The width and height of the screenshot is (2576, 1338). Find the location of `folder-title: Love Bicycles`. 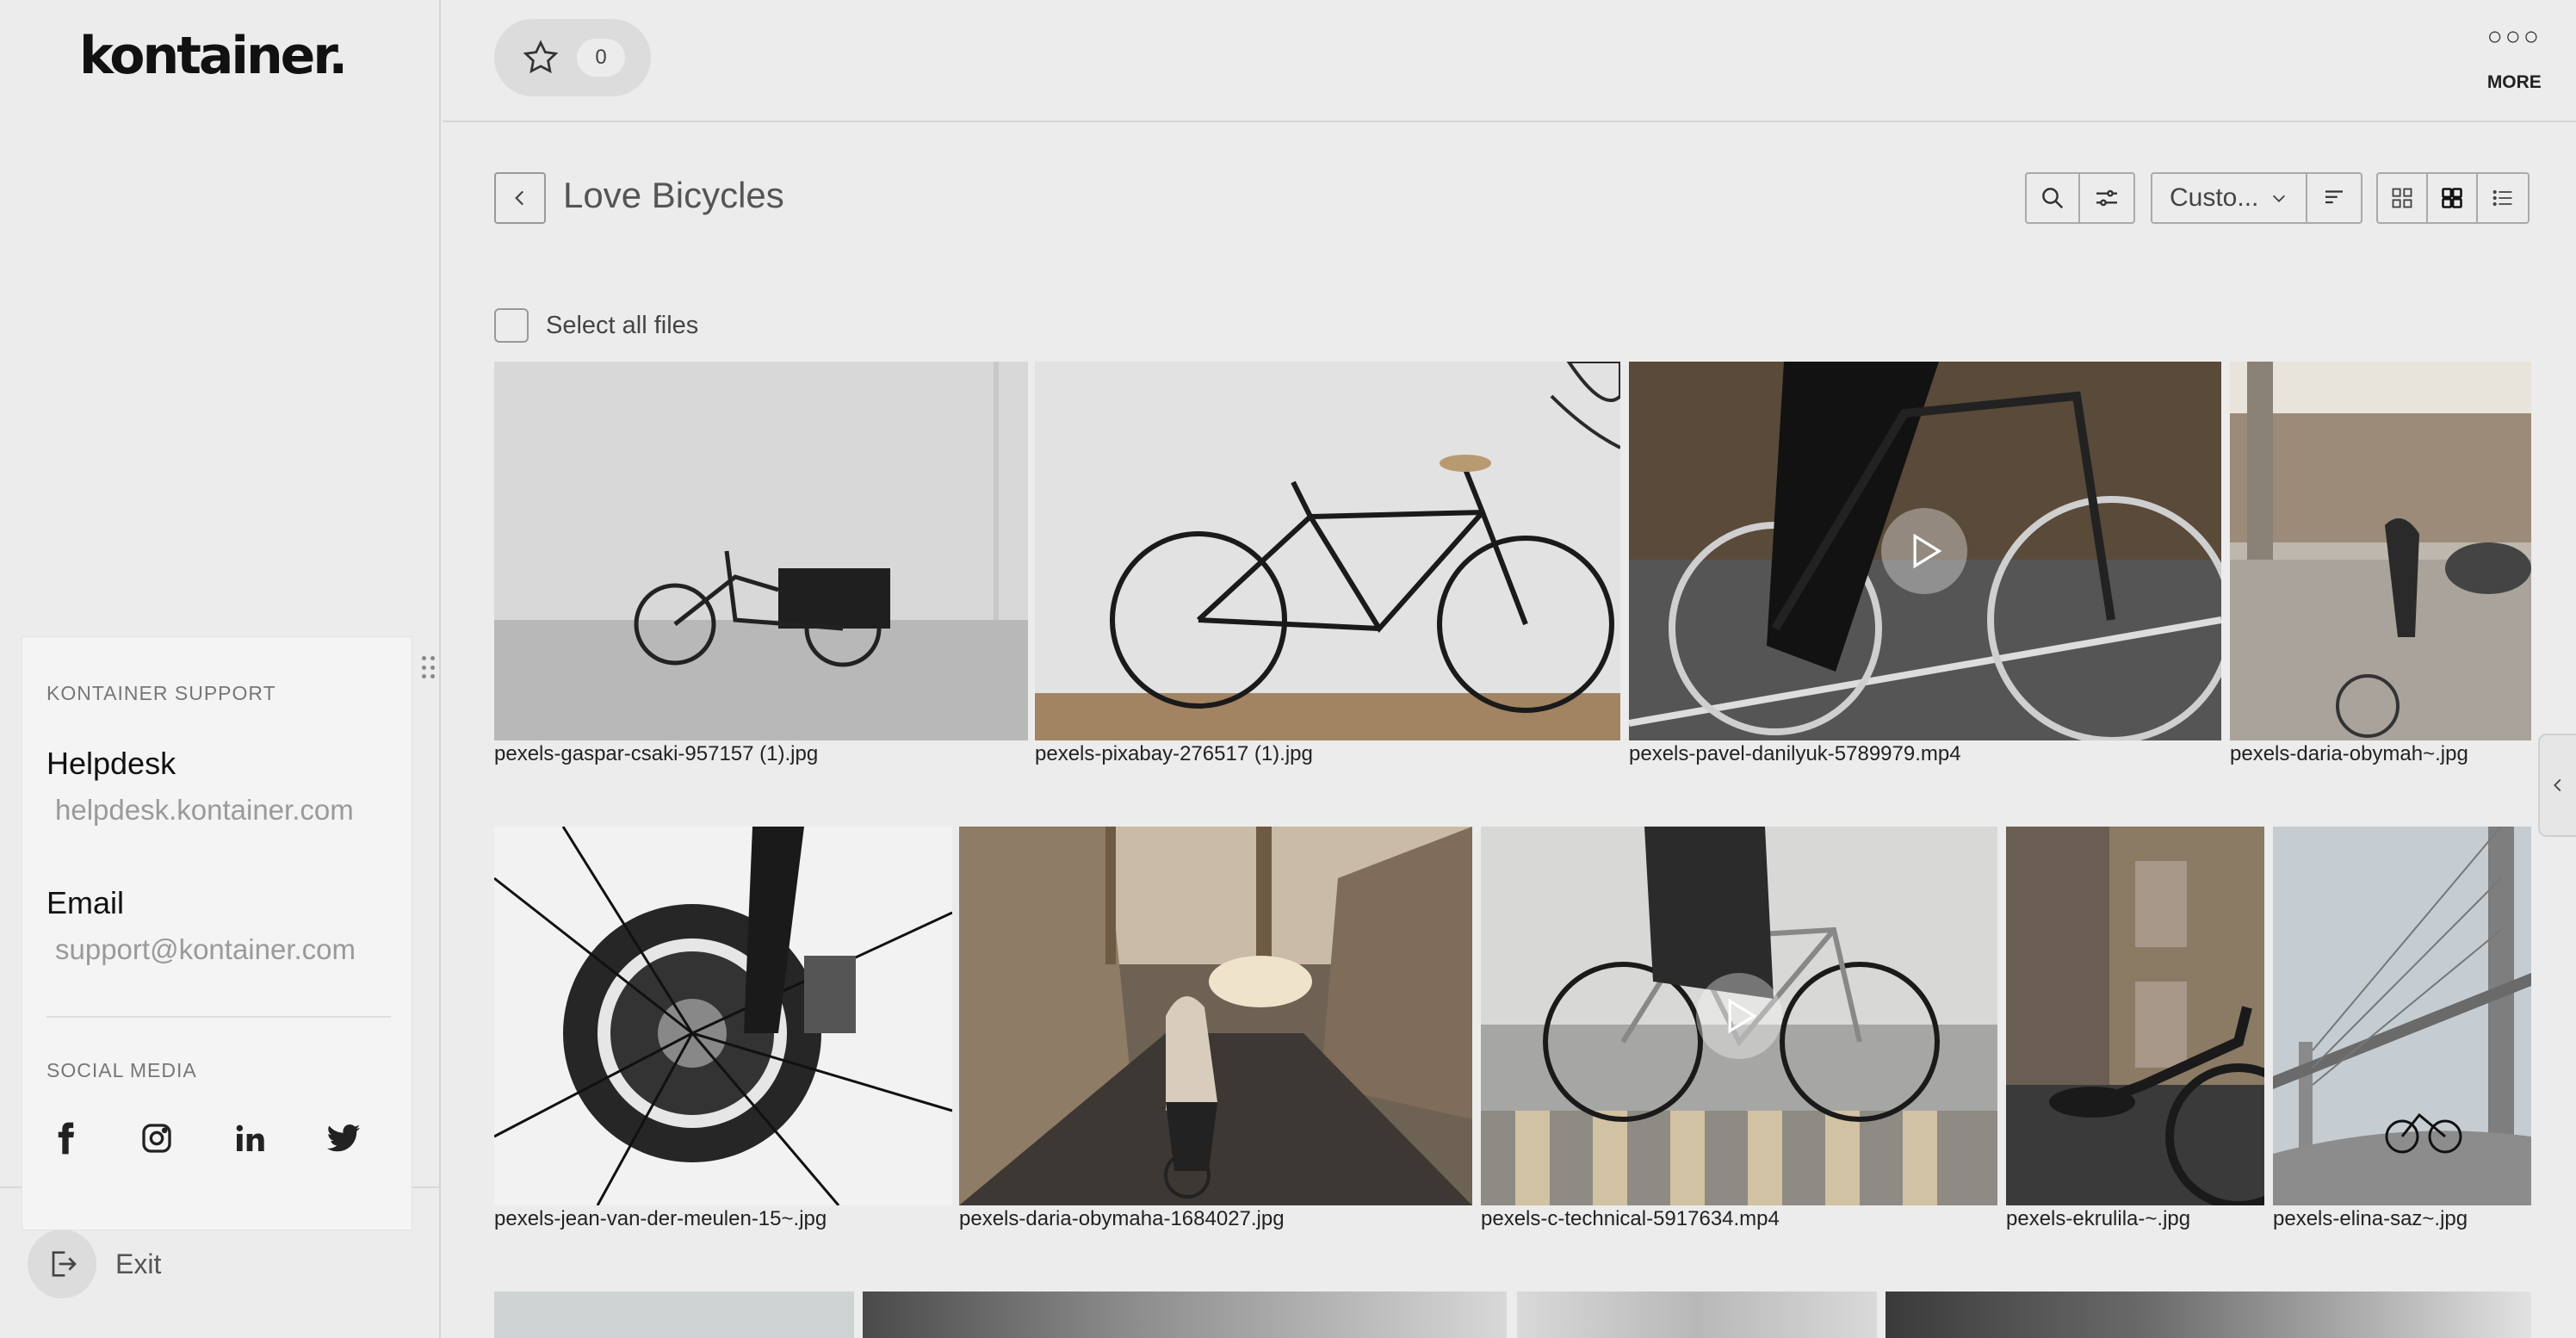

folder-title: Love Bicycles is located at coordinates (674, 195).